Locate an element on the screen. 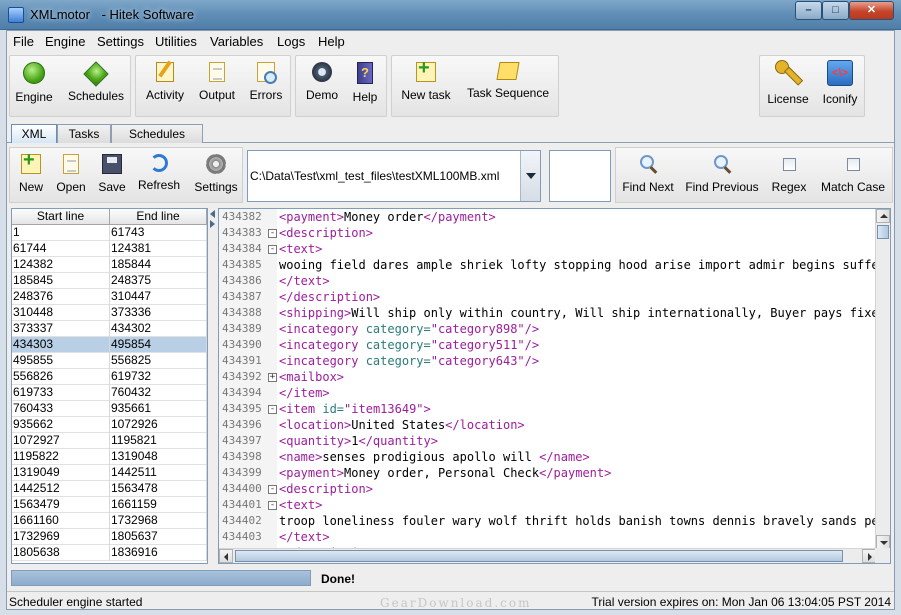 This screenshot has height=615, width=901. scroll-up-icon is located at coordinates (883, 216).